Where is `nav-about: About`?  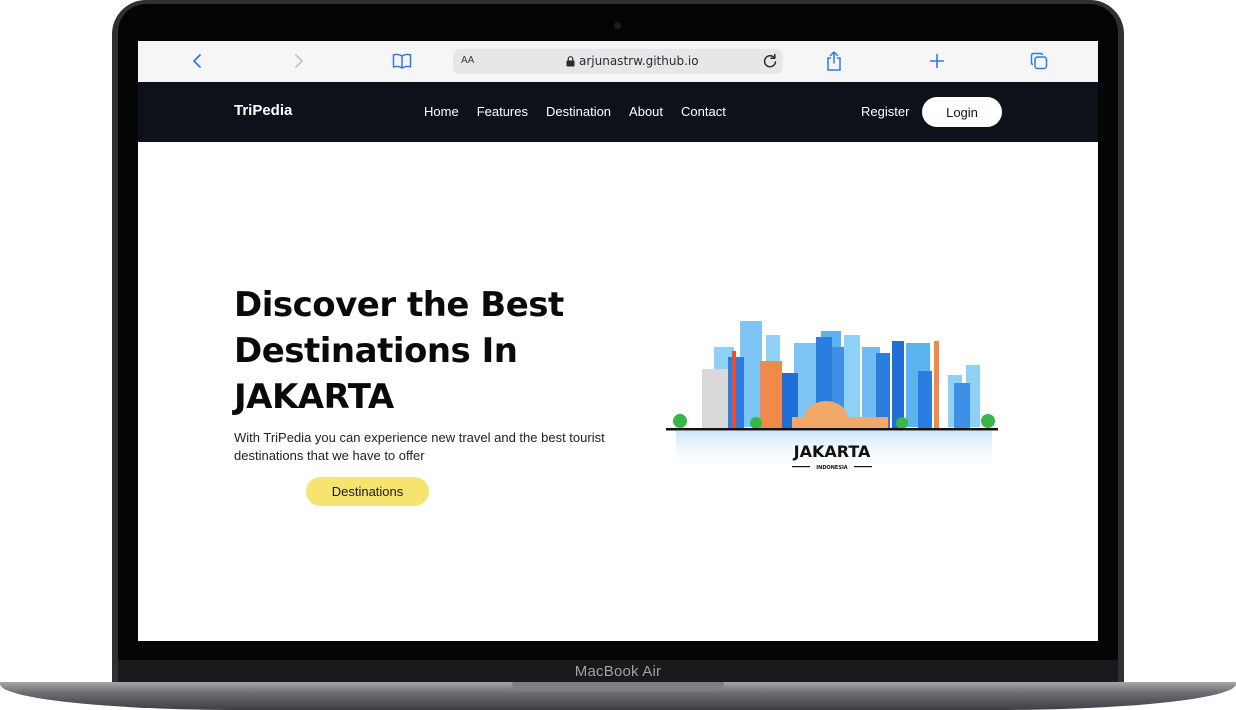
nav-about: About is located at coordinates (646, 111).